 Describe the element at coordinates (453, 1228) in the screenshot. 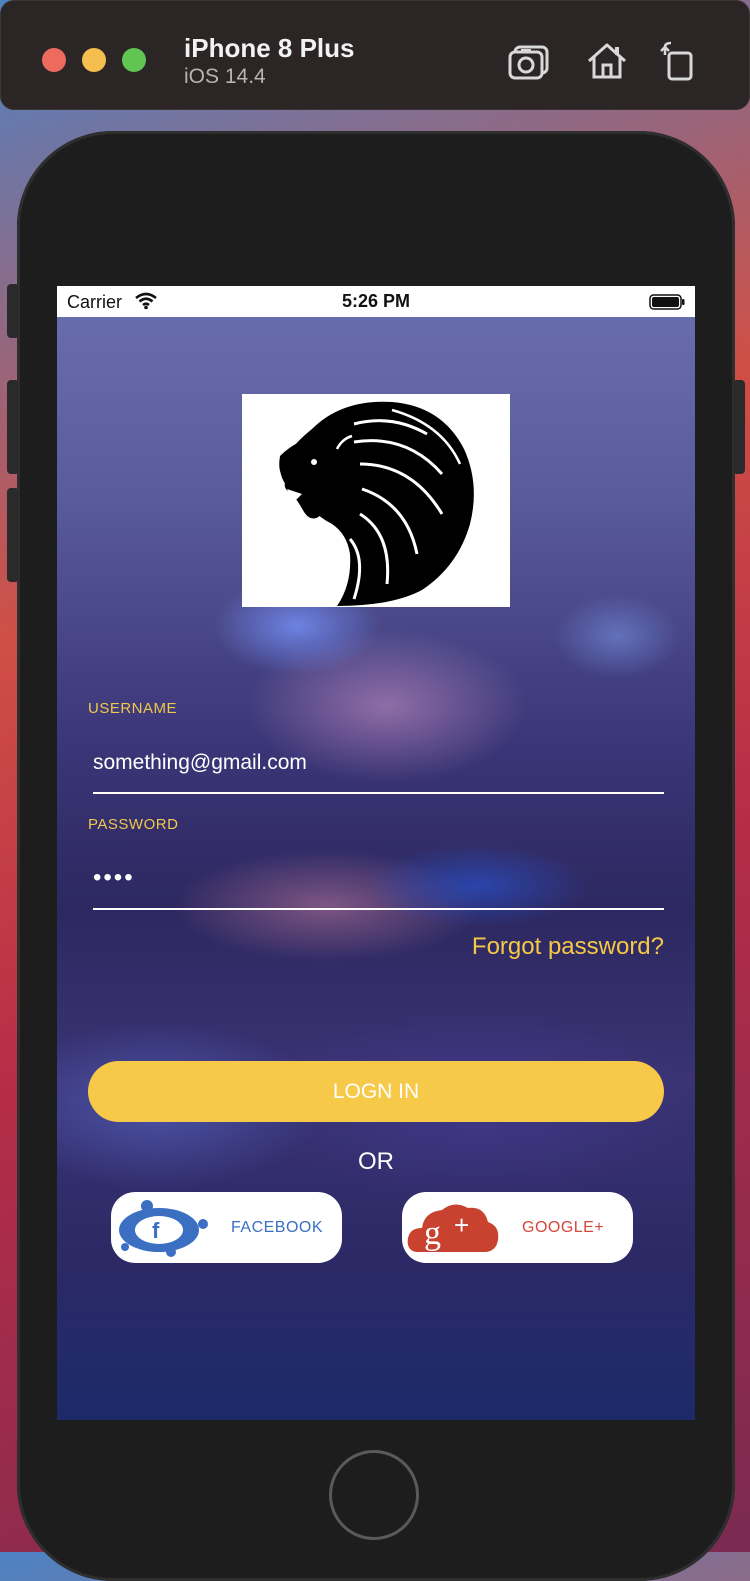

I see `google-plus-cloud-icon: g +` at that location.